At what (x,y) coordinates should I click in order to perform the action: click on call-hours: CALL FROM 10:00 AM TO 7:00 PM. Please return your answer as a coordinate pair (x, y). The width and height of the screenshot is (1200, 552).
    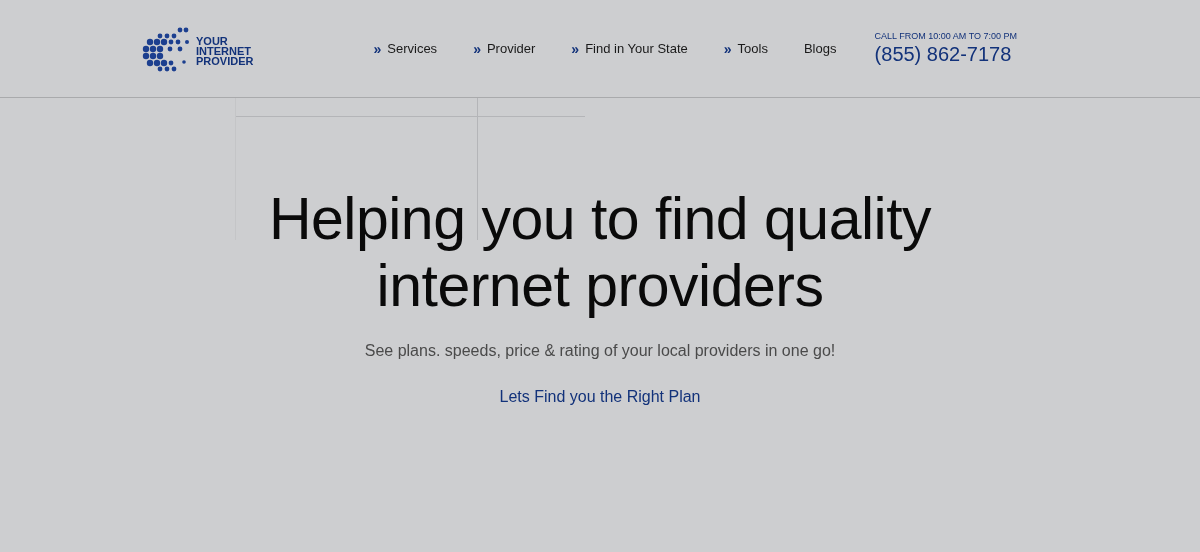
    Looking at the image, I should click on (945, 36).